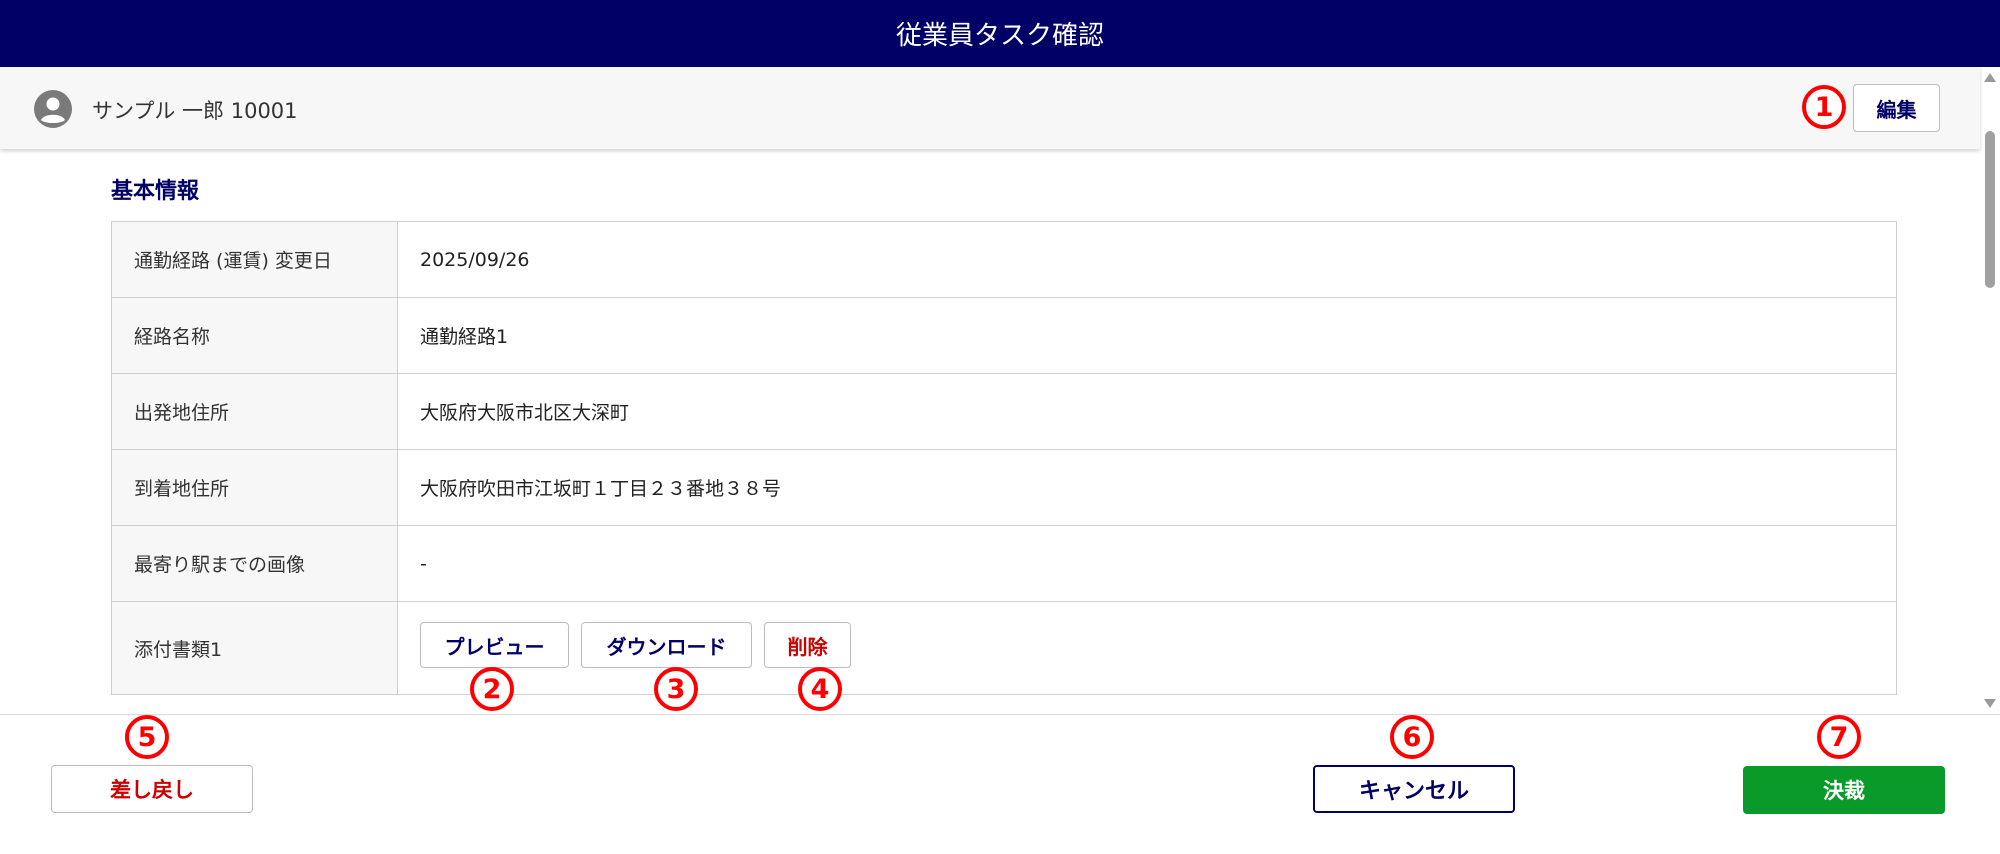 This screenshot has height=854, width=2000. Describe the element at coordinates (1990, 77) in the screenshot. I see `scroll-up-arrow-icon` at that location.